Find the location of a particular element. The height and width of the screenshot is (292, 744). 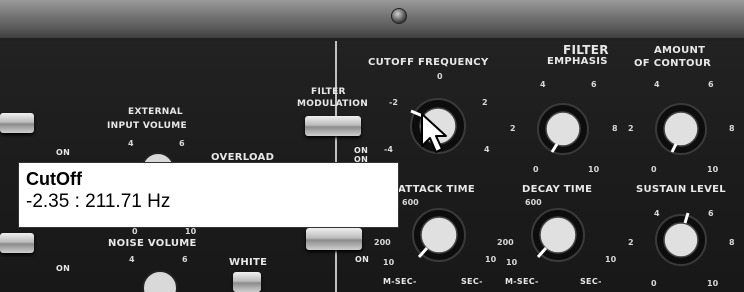

attack-time-knob is located at coordinates (439, 235).